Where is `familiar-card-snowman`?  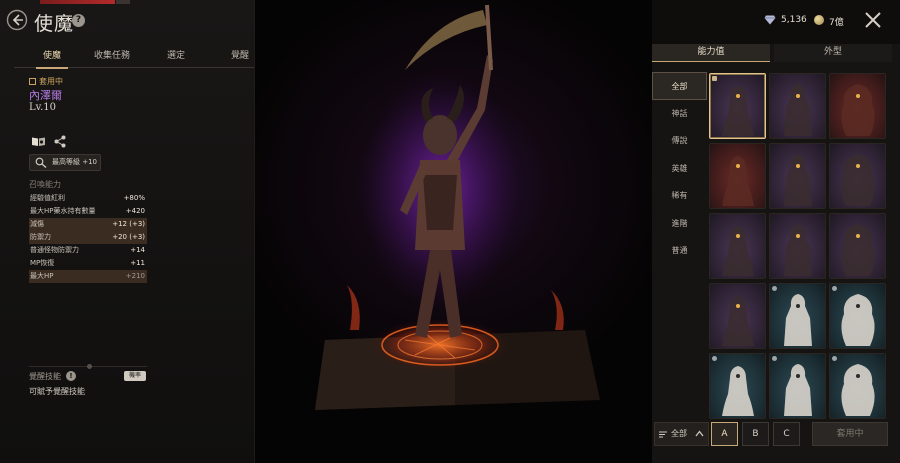 familiar-card-snowman is located at coordinates (797, 386).